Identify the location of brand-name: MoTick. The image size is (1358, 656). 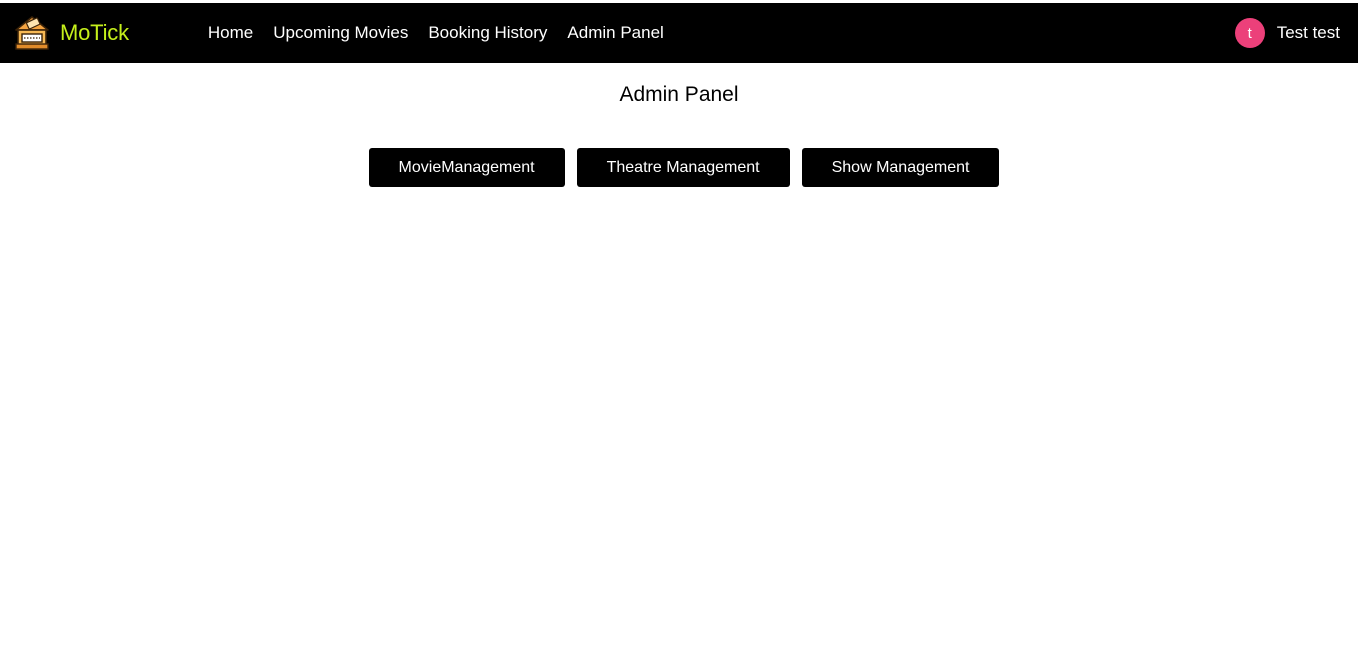
(94, 32).